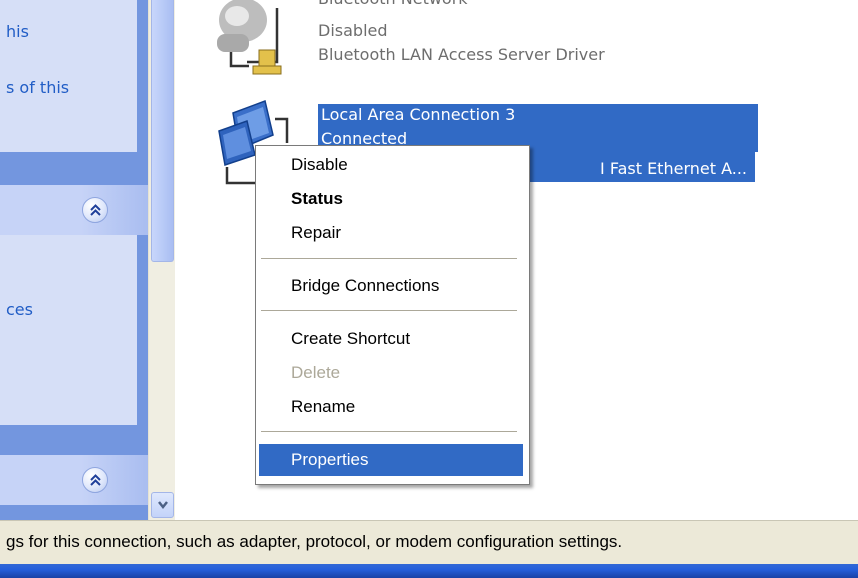 This screenshot has height=578, width=858. I want to click on menu-item-disable: Disable, so click(391, 165).